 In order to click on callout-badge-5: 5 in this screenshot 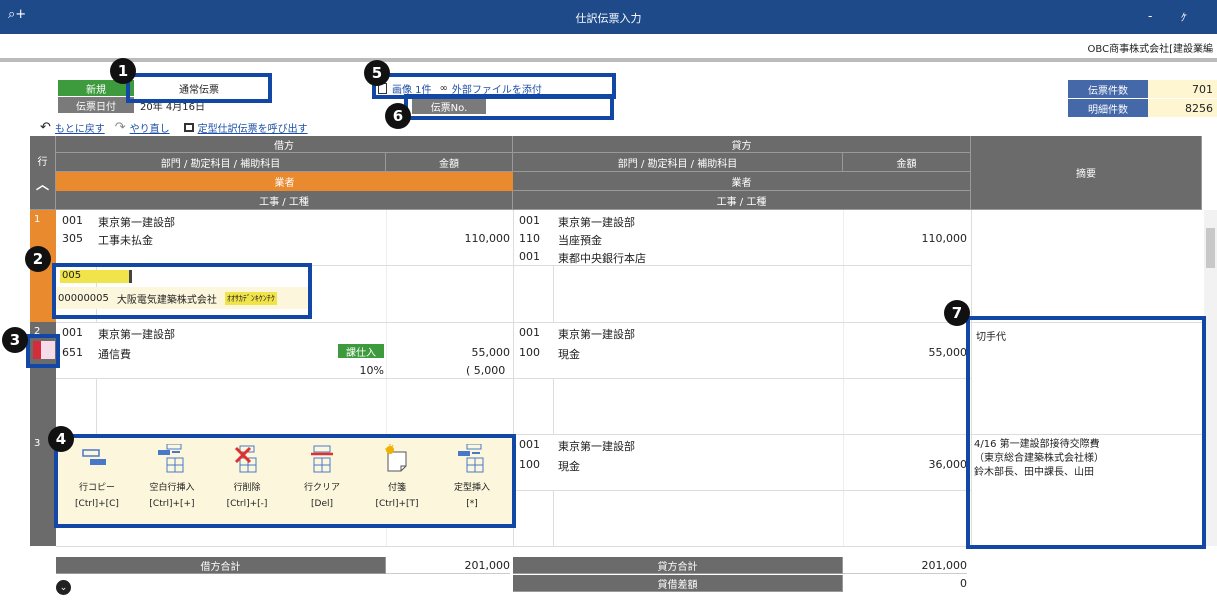, I will do `click(377, 73)`.